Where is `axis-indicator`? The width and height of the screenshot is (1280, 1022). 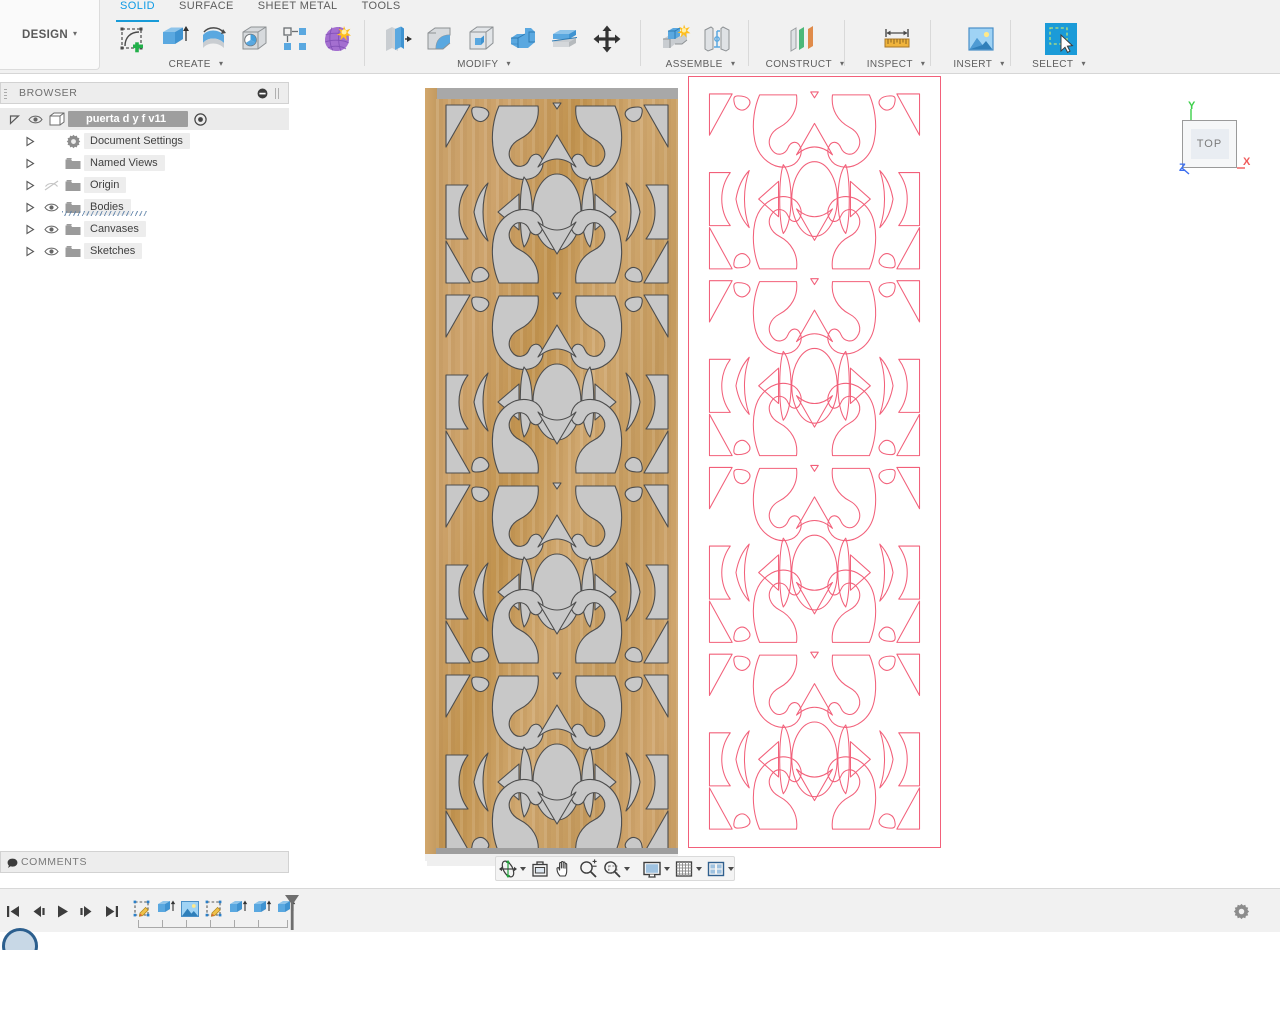
axis-indicator is located at coordinates (1213, 142).